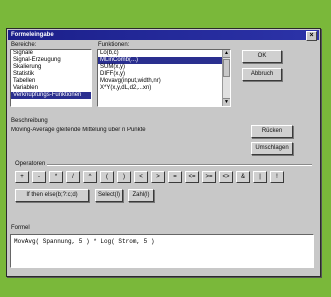 This screenshot has height=297, width=331. What do you see at coordinates (24, 45) in the screenshot?
I see `categories-label: Bereiche:` at bounding box center [24, 45].